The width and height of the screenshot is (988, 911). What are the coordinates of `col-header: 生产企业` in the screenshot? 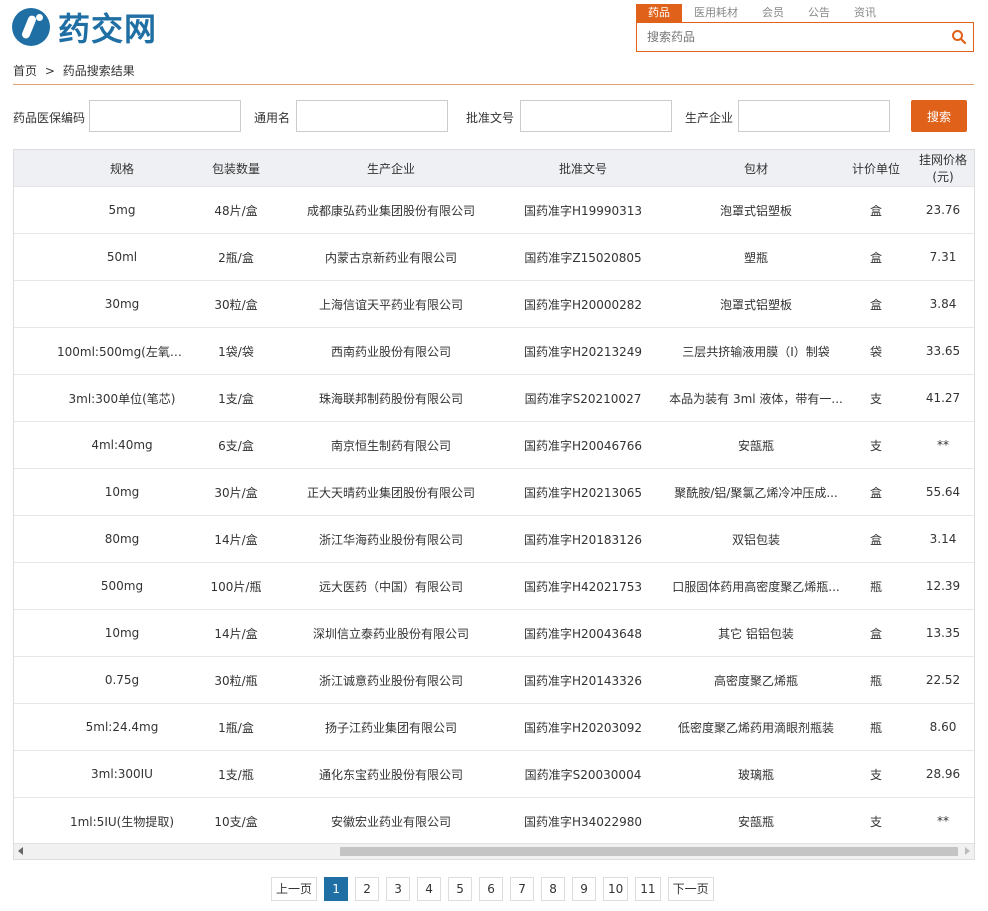 It's located at (391, 168).